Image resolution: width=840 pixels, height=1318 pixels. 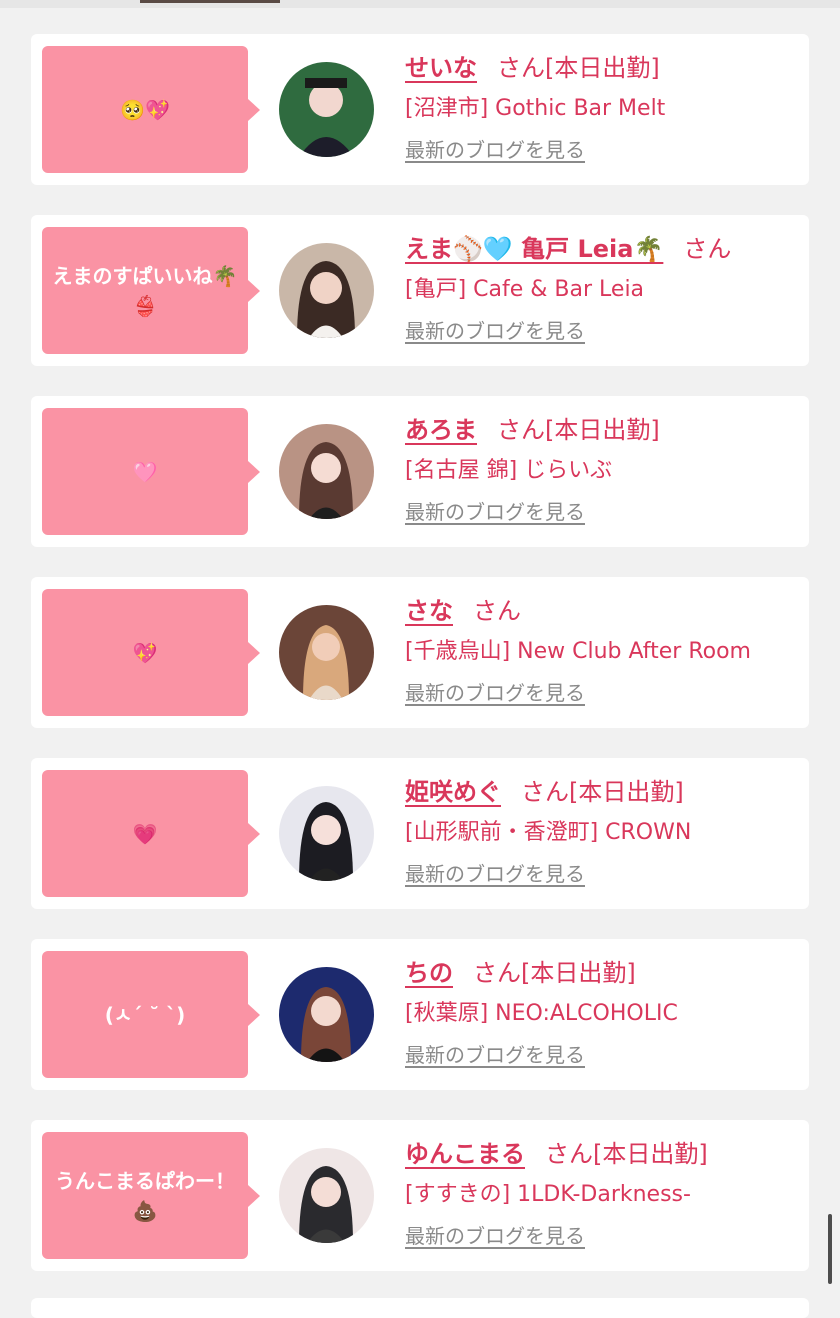 I want to click on message-bubble: 💖, so click(x=151, y=652).